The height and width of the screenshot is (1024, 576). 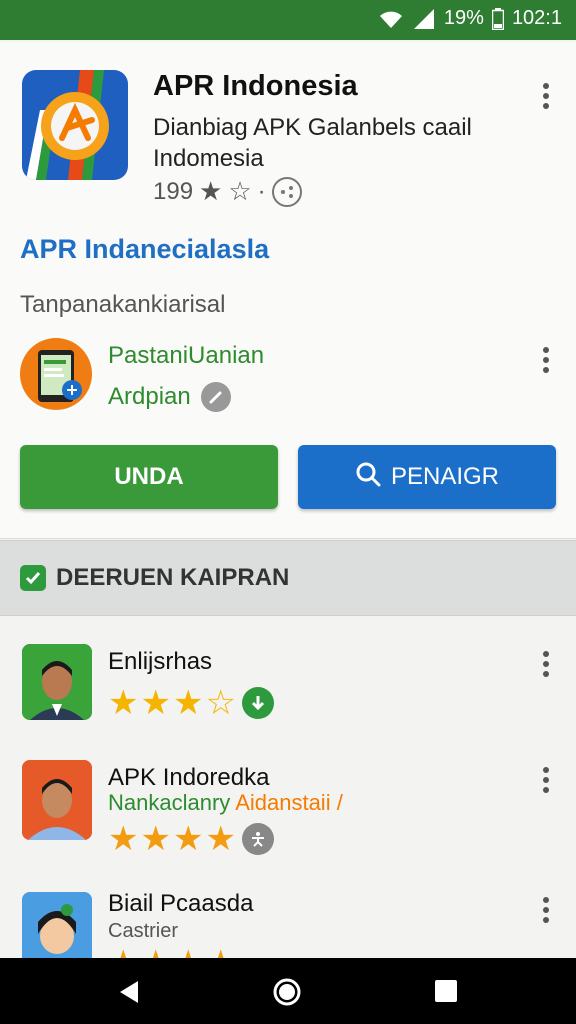 What do you see at coordinates (445, 476) in the screenshot?
I see `search-button-label: PENAIGR` at bounding box center [445, 476].